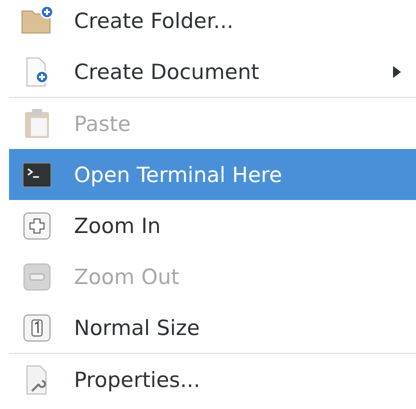 The image size is (416, 409). What do you see at coordinates (37, 124) in the screenshot?
I see `clipboard-icon` at bounding box center [37, 124].